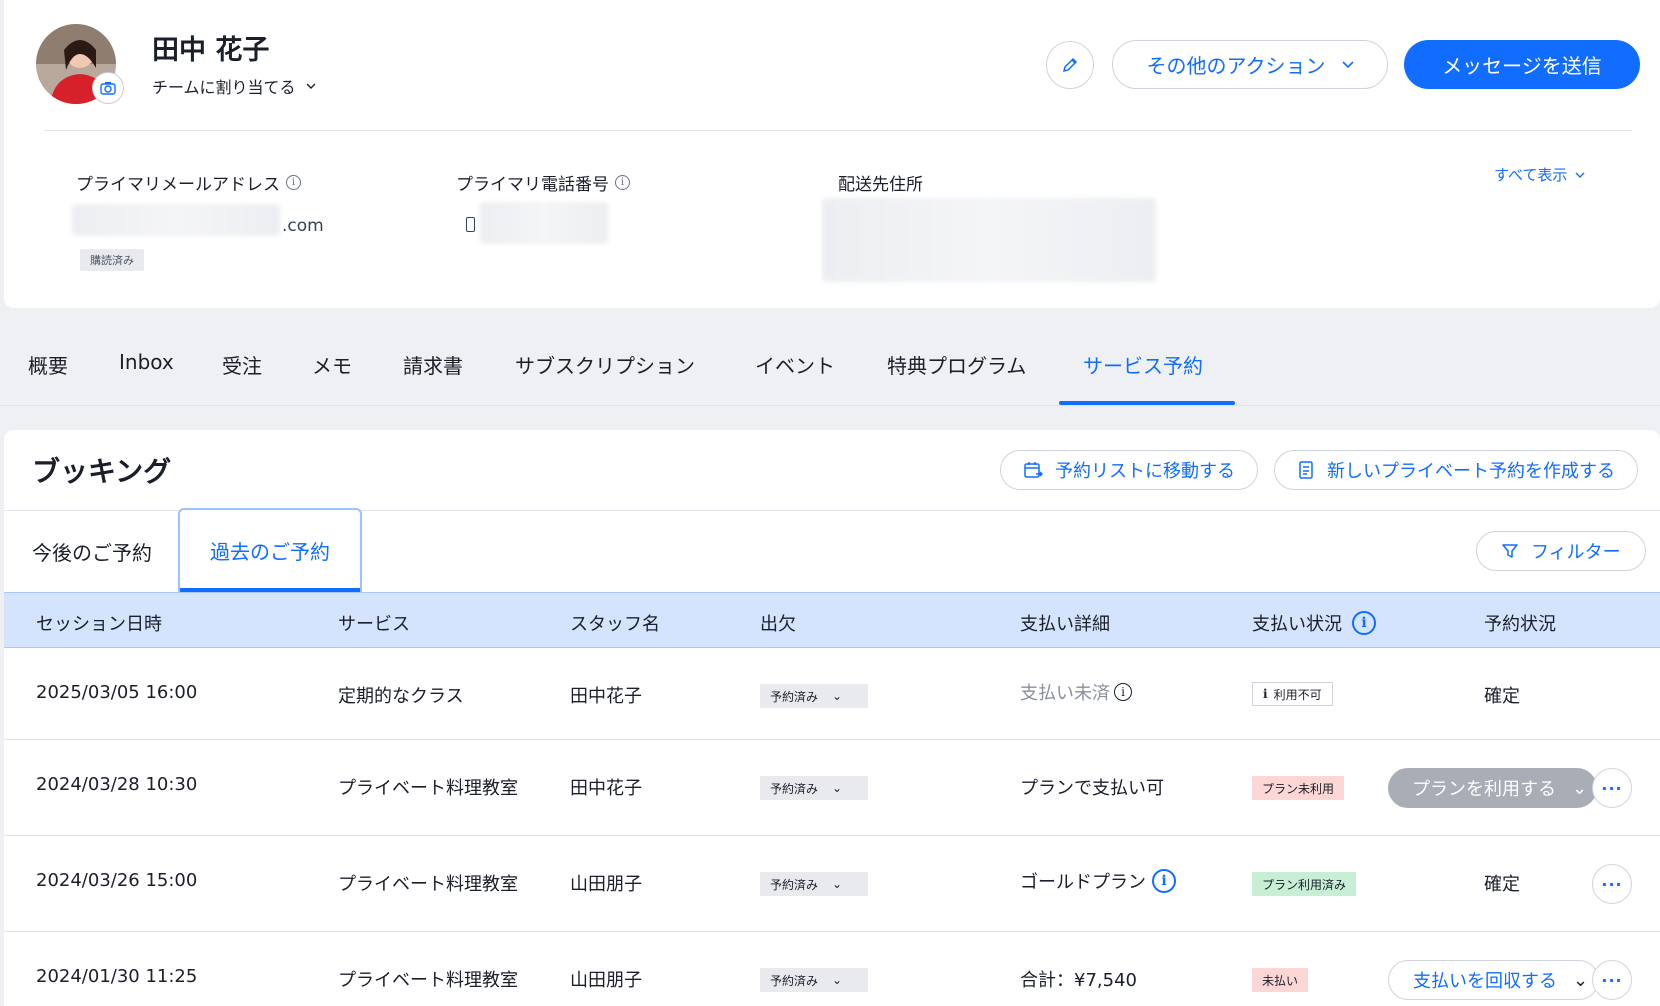  I want to click on email-label-wrap: プライマリメールアドレス i, so click(188, 182).